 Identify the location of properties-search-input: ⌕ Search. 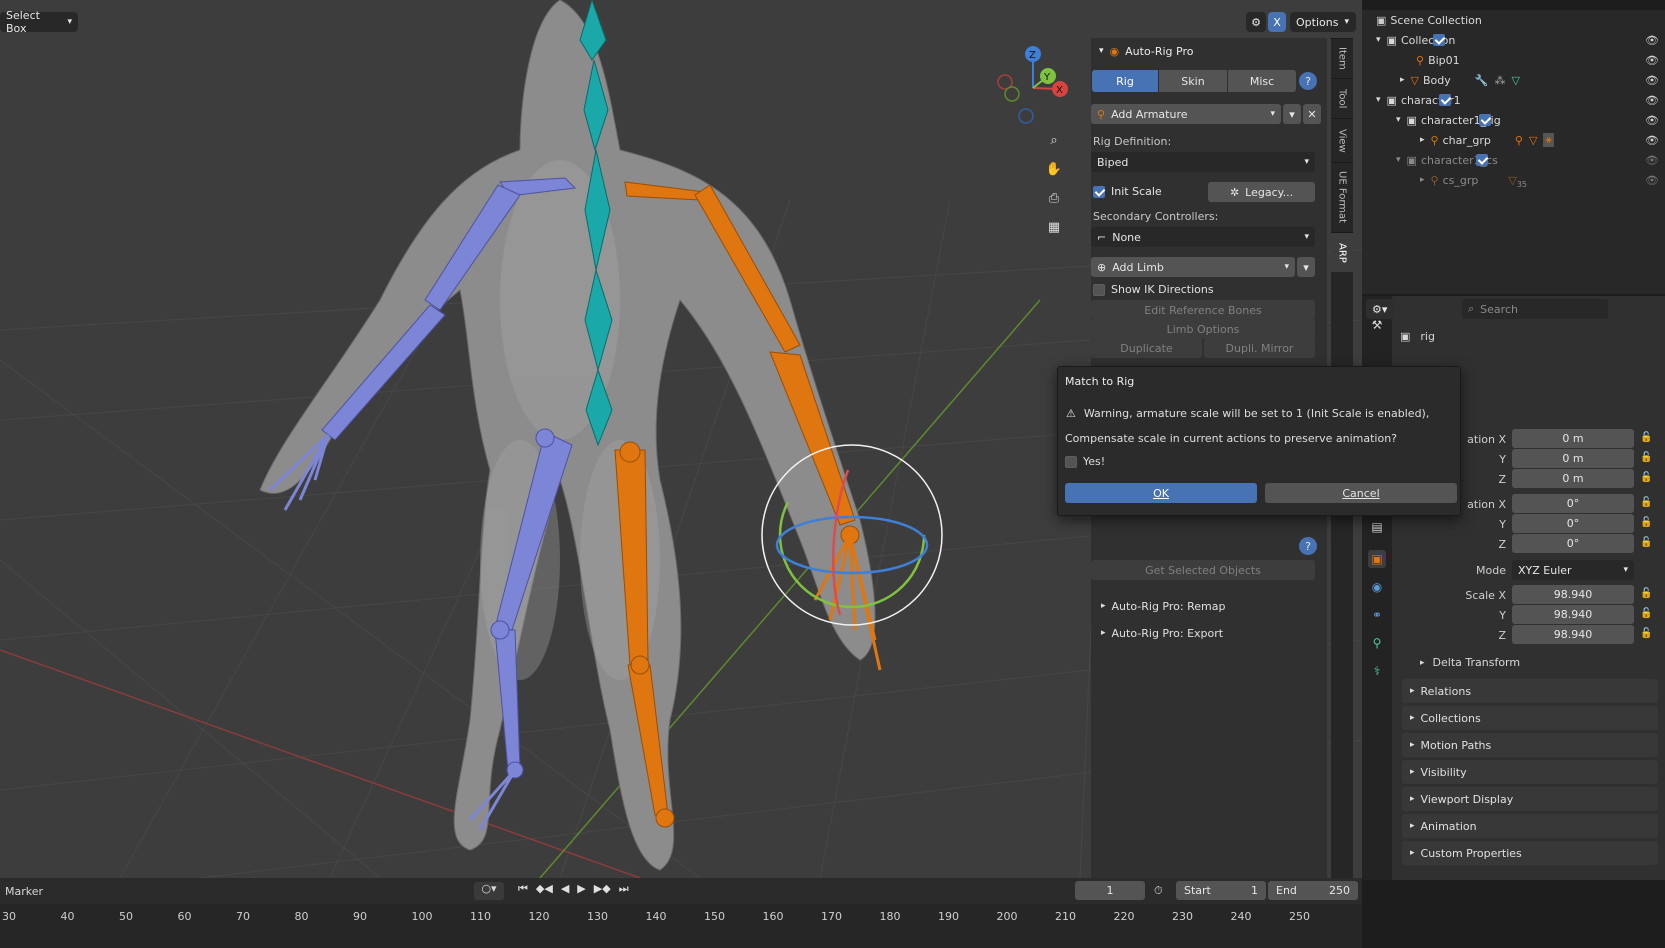
(1535, 309).